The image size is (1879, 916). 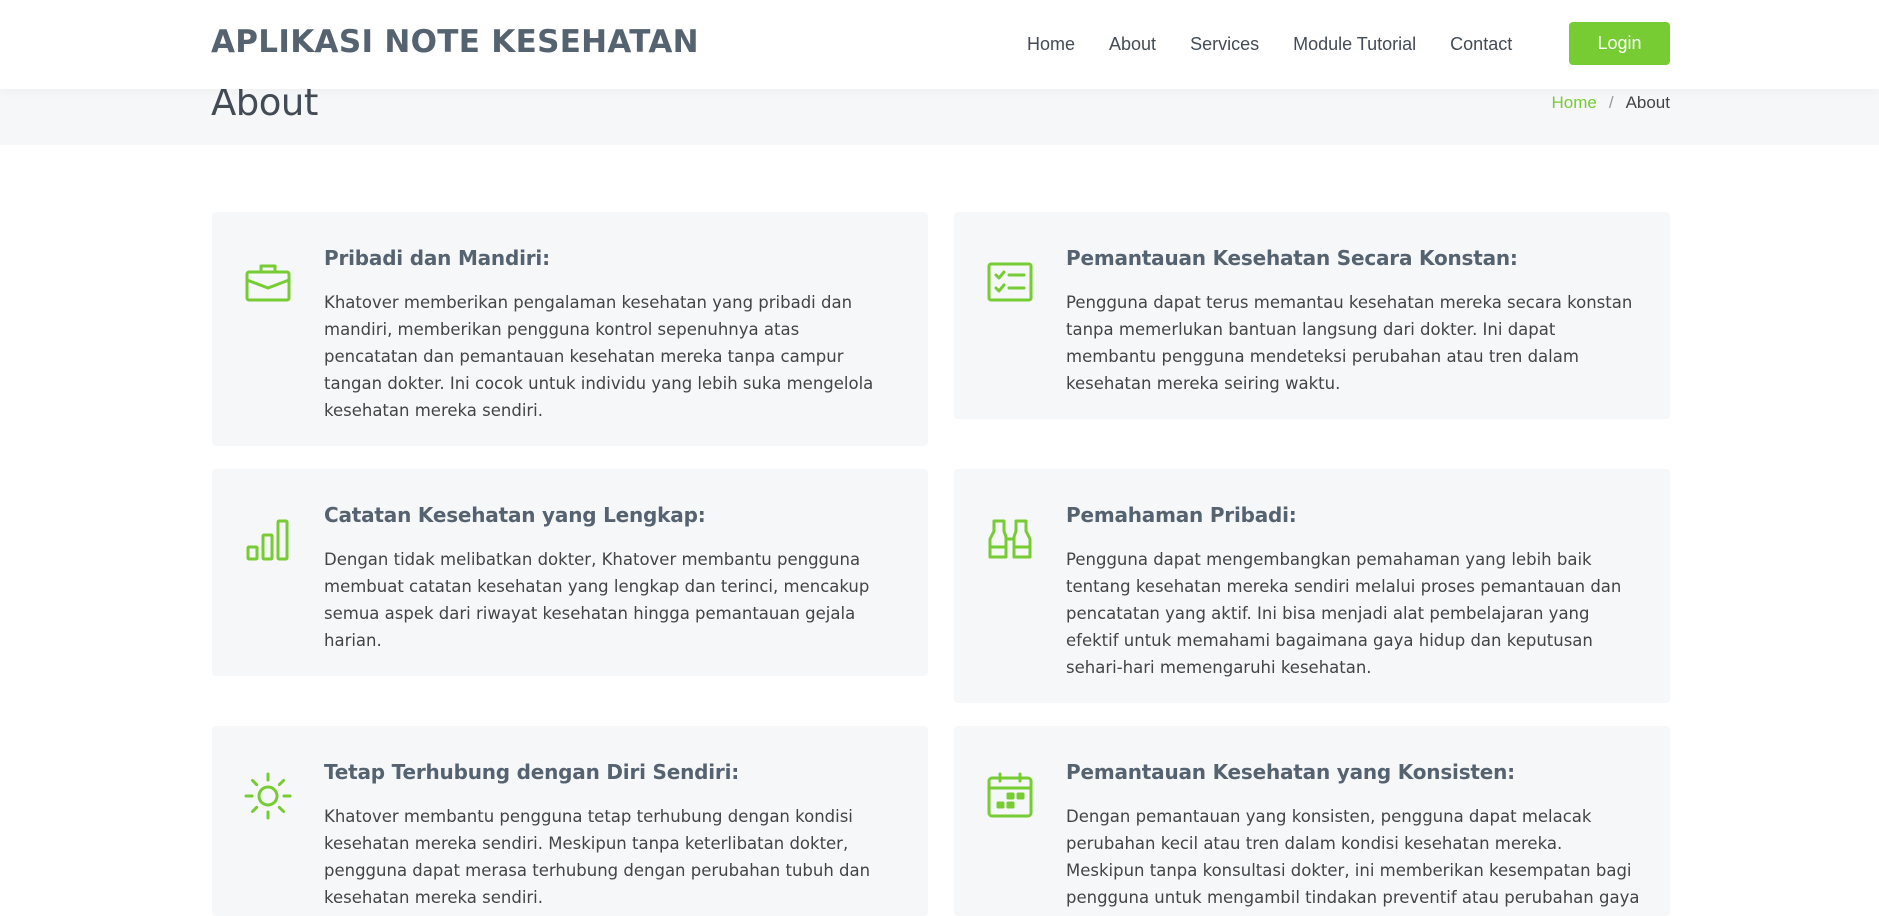 I want to click on breadcrumb: Home / About, so click(x=1610, y=103).